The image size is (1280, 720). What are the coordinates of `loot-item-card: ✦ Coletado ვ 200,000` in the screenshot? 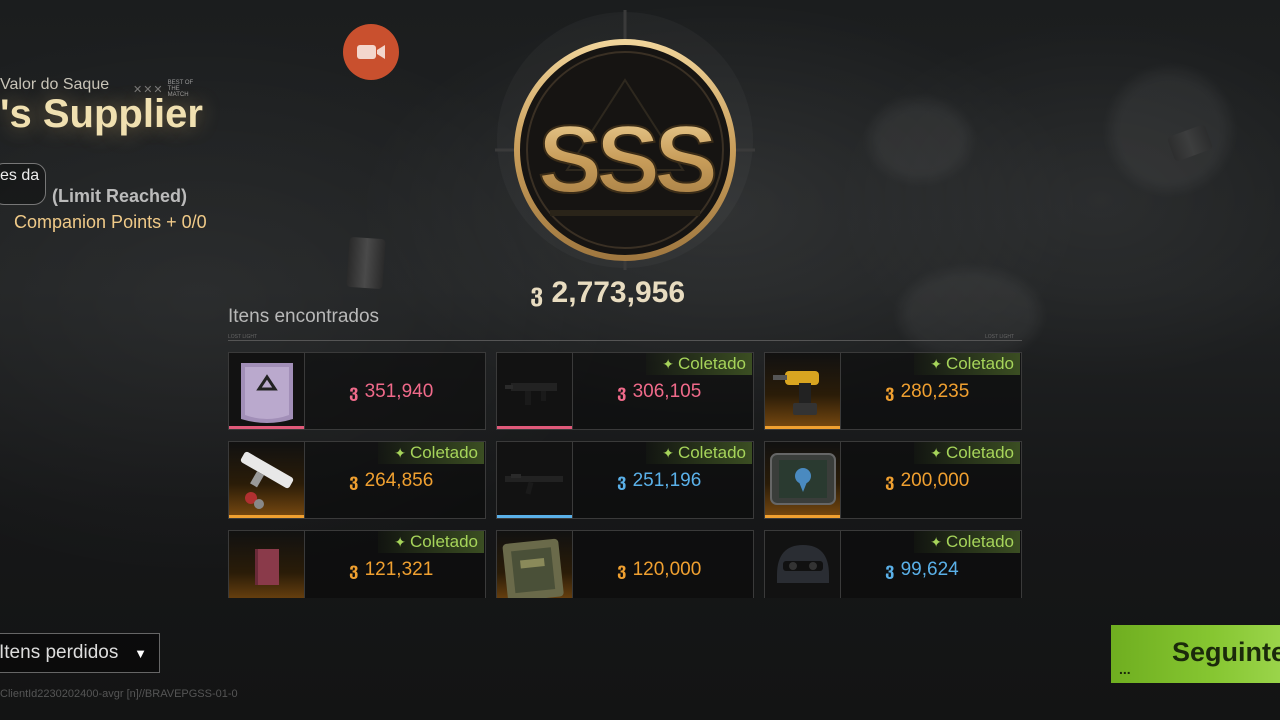 It's located at (893, 480).